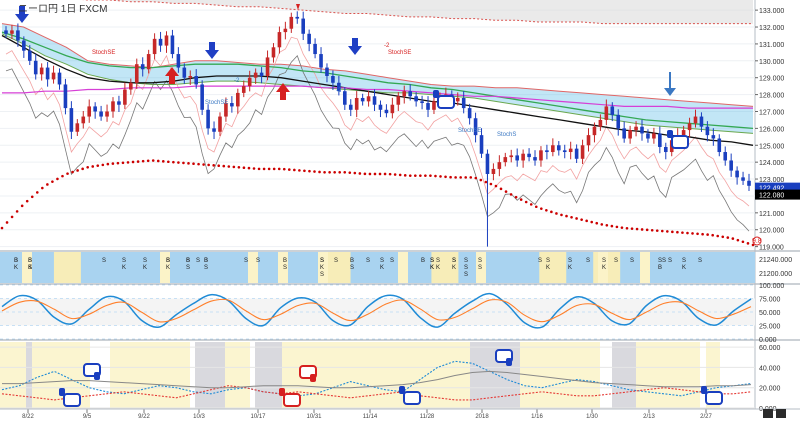  I want to click on y-tick-label-stoch: 25.000, so click(770, 327).